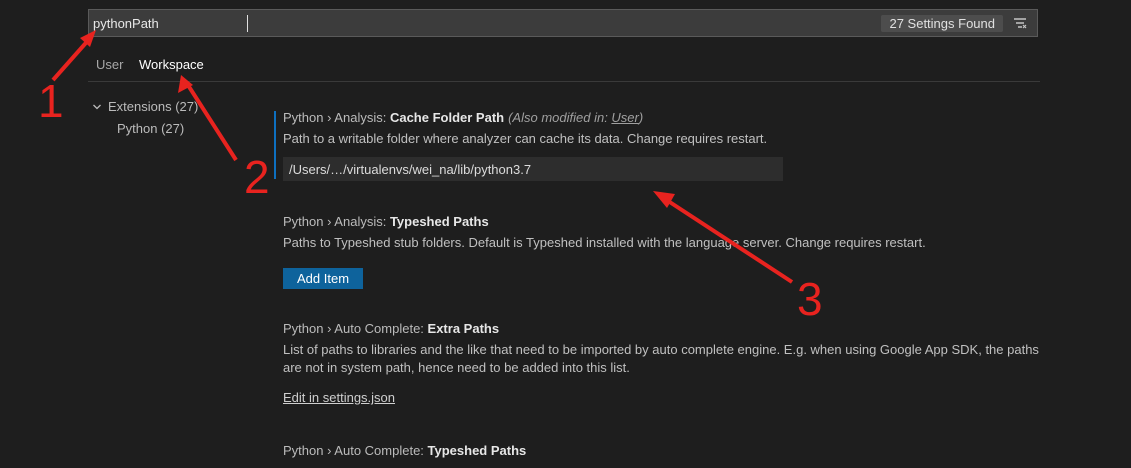  What do you see at coordinates (443, 23) in the screenshot?
I see `settings-search-input` at bounding box center [443, 23].